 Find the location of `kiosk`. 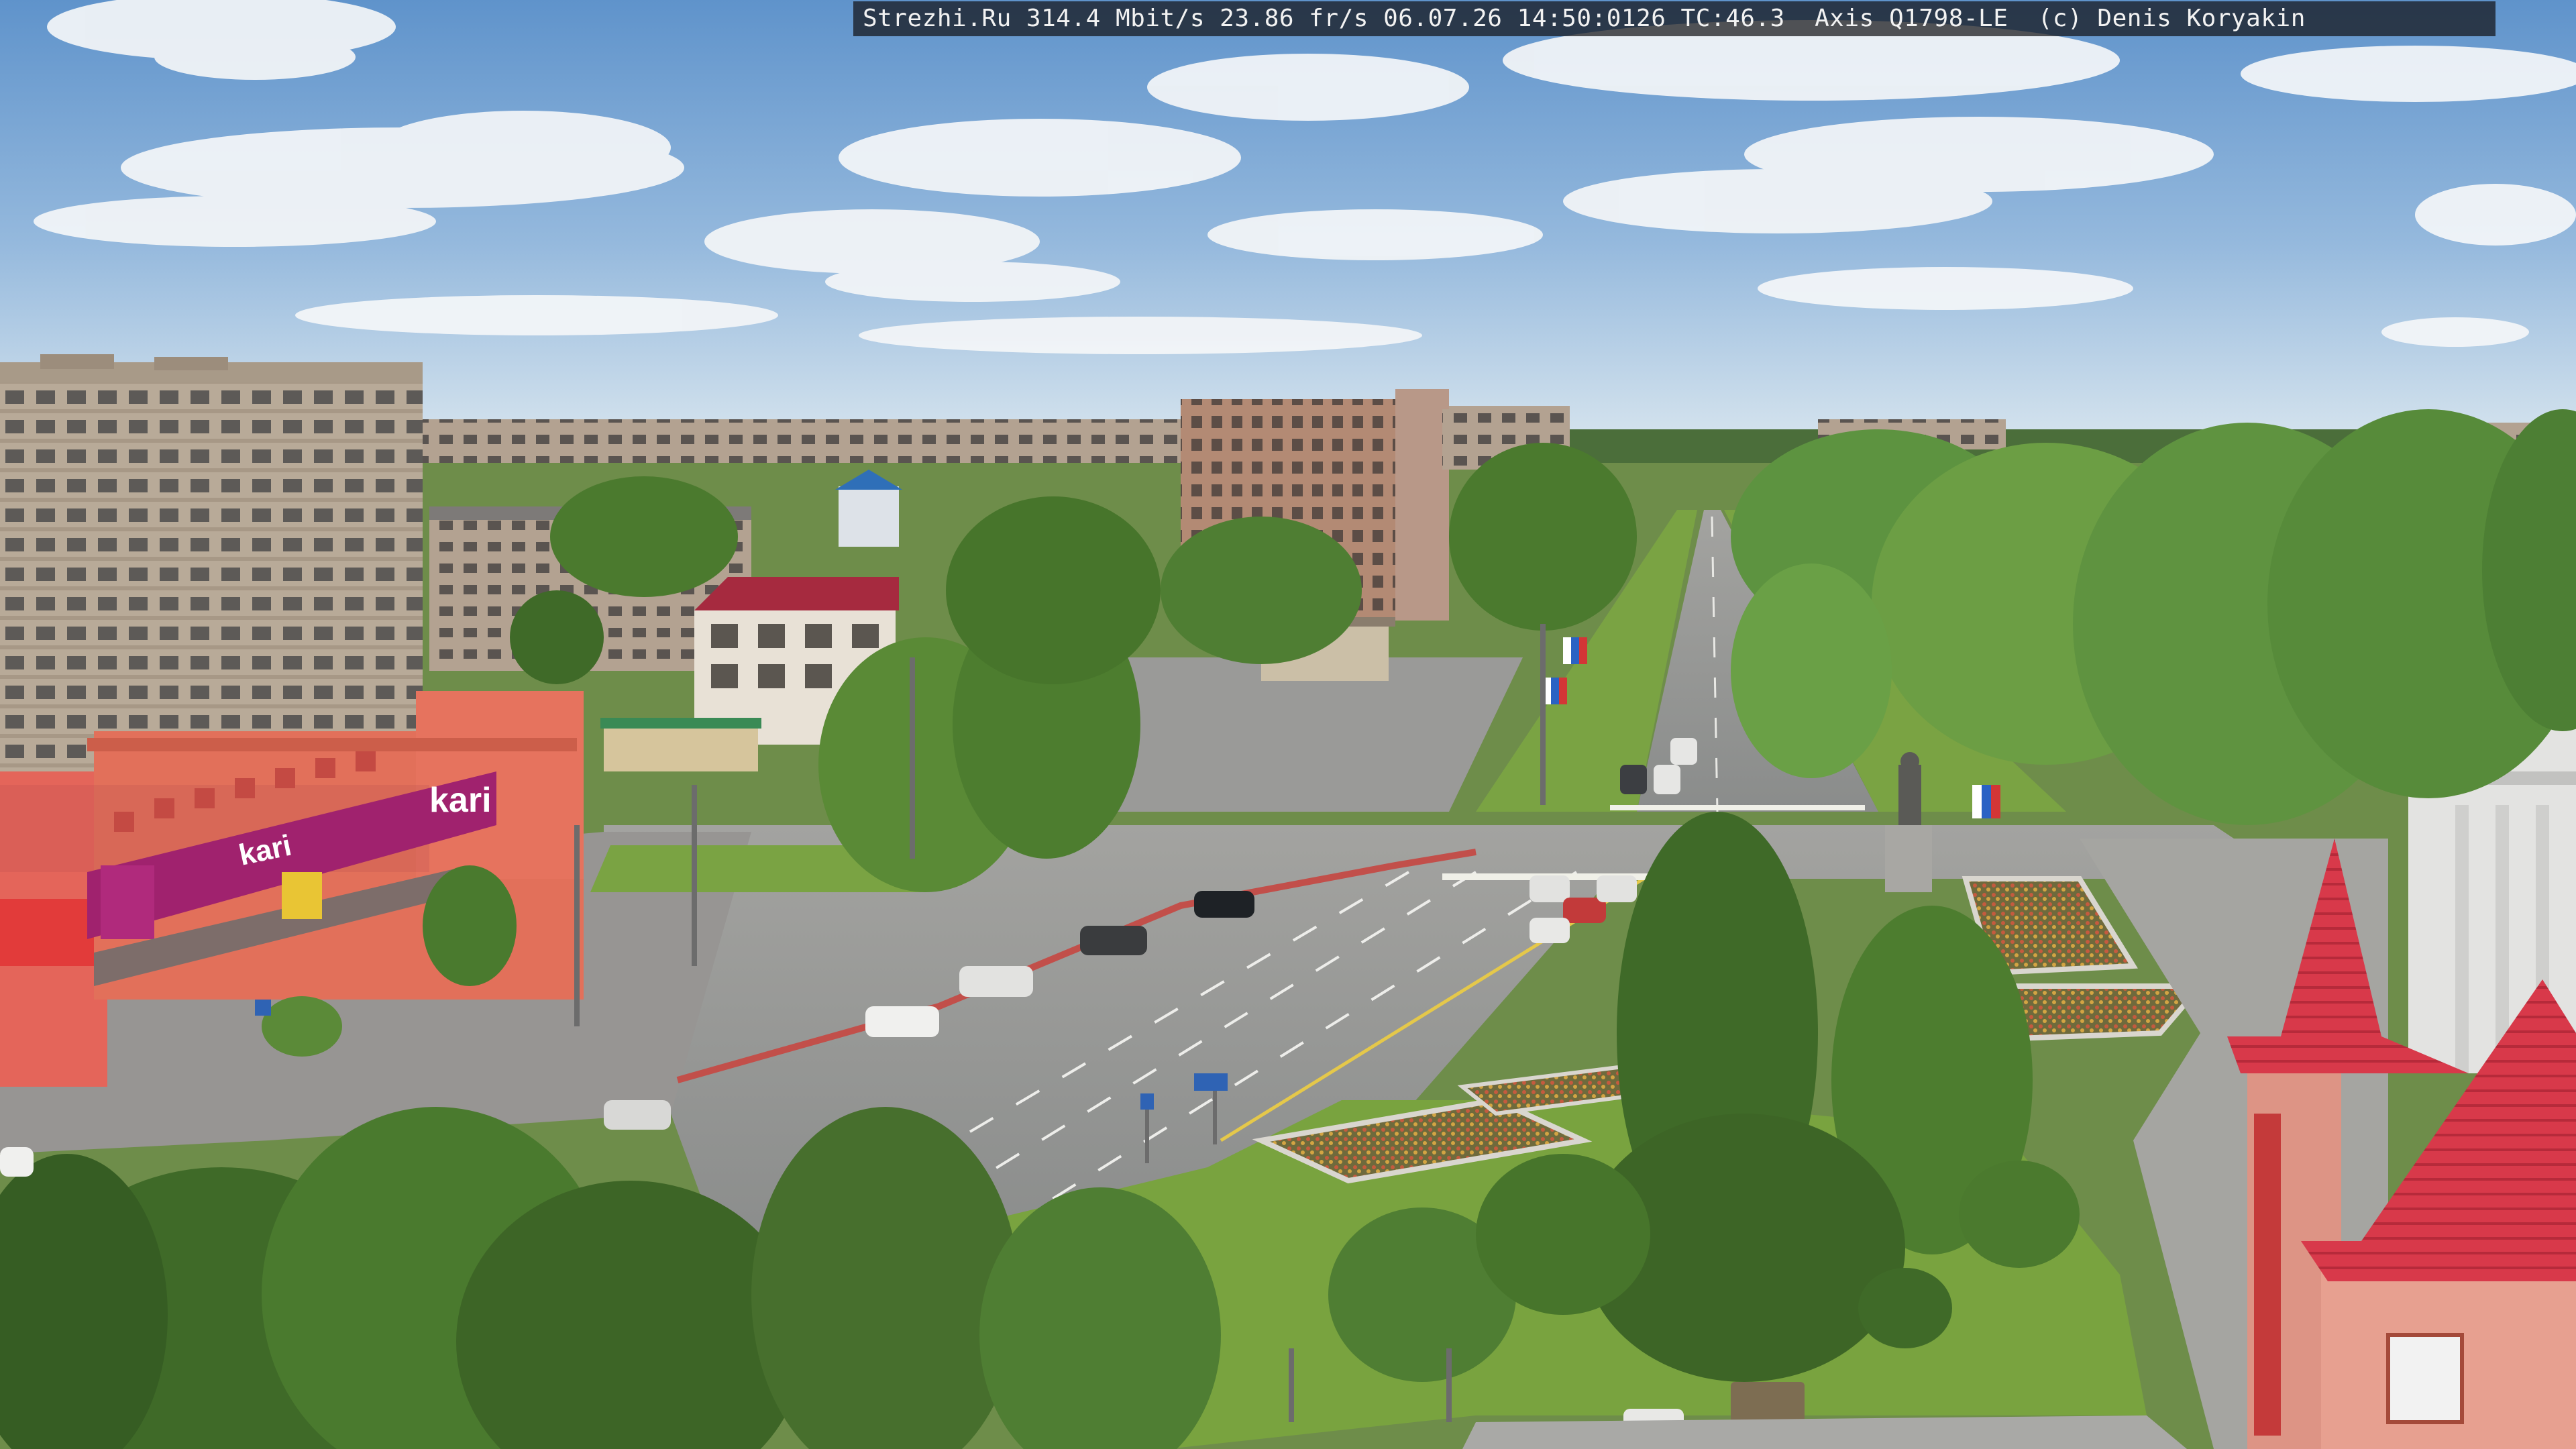

kiosk is located at coordinates (681, 747).